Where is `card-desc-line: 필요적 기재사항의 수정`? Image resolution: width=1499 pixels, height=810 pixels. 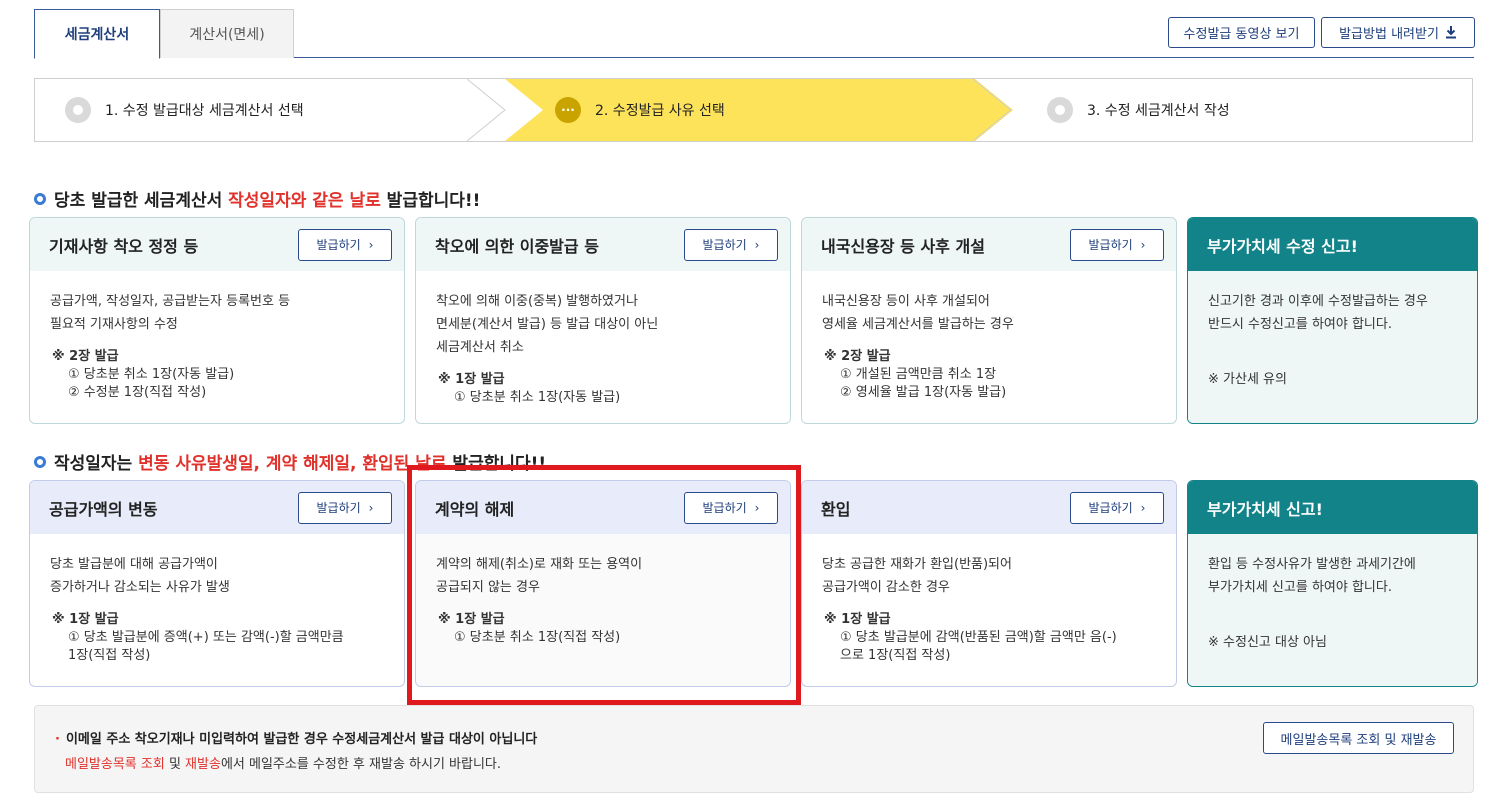 card-desc-line: 필요적 기재사항의 수정 is located at coordinates (114, 324).